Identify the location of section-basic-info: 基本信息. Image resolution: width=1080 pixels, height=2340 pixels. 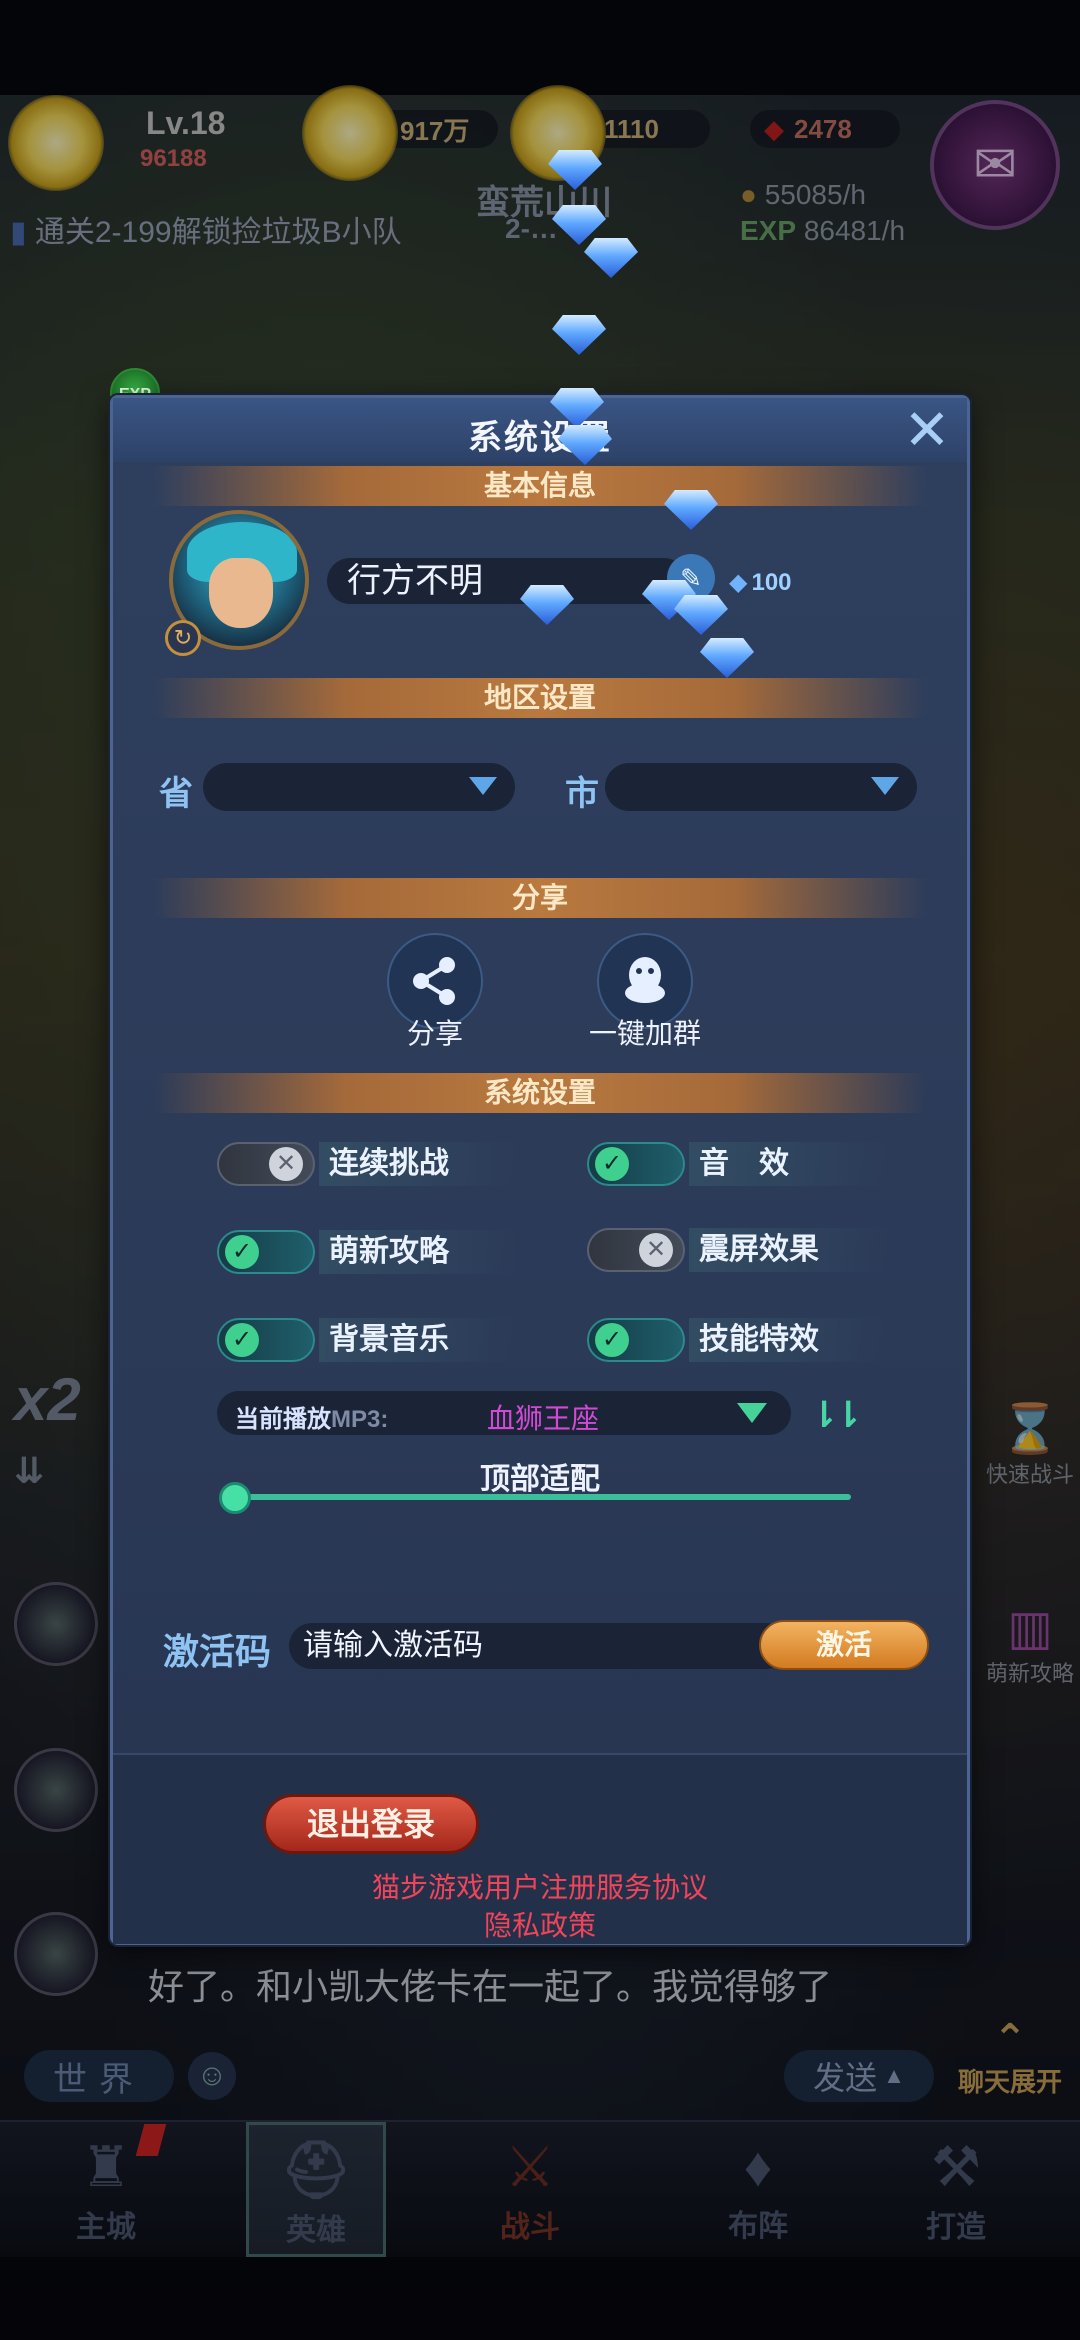
(540, 486).